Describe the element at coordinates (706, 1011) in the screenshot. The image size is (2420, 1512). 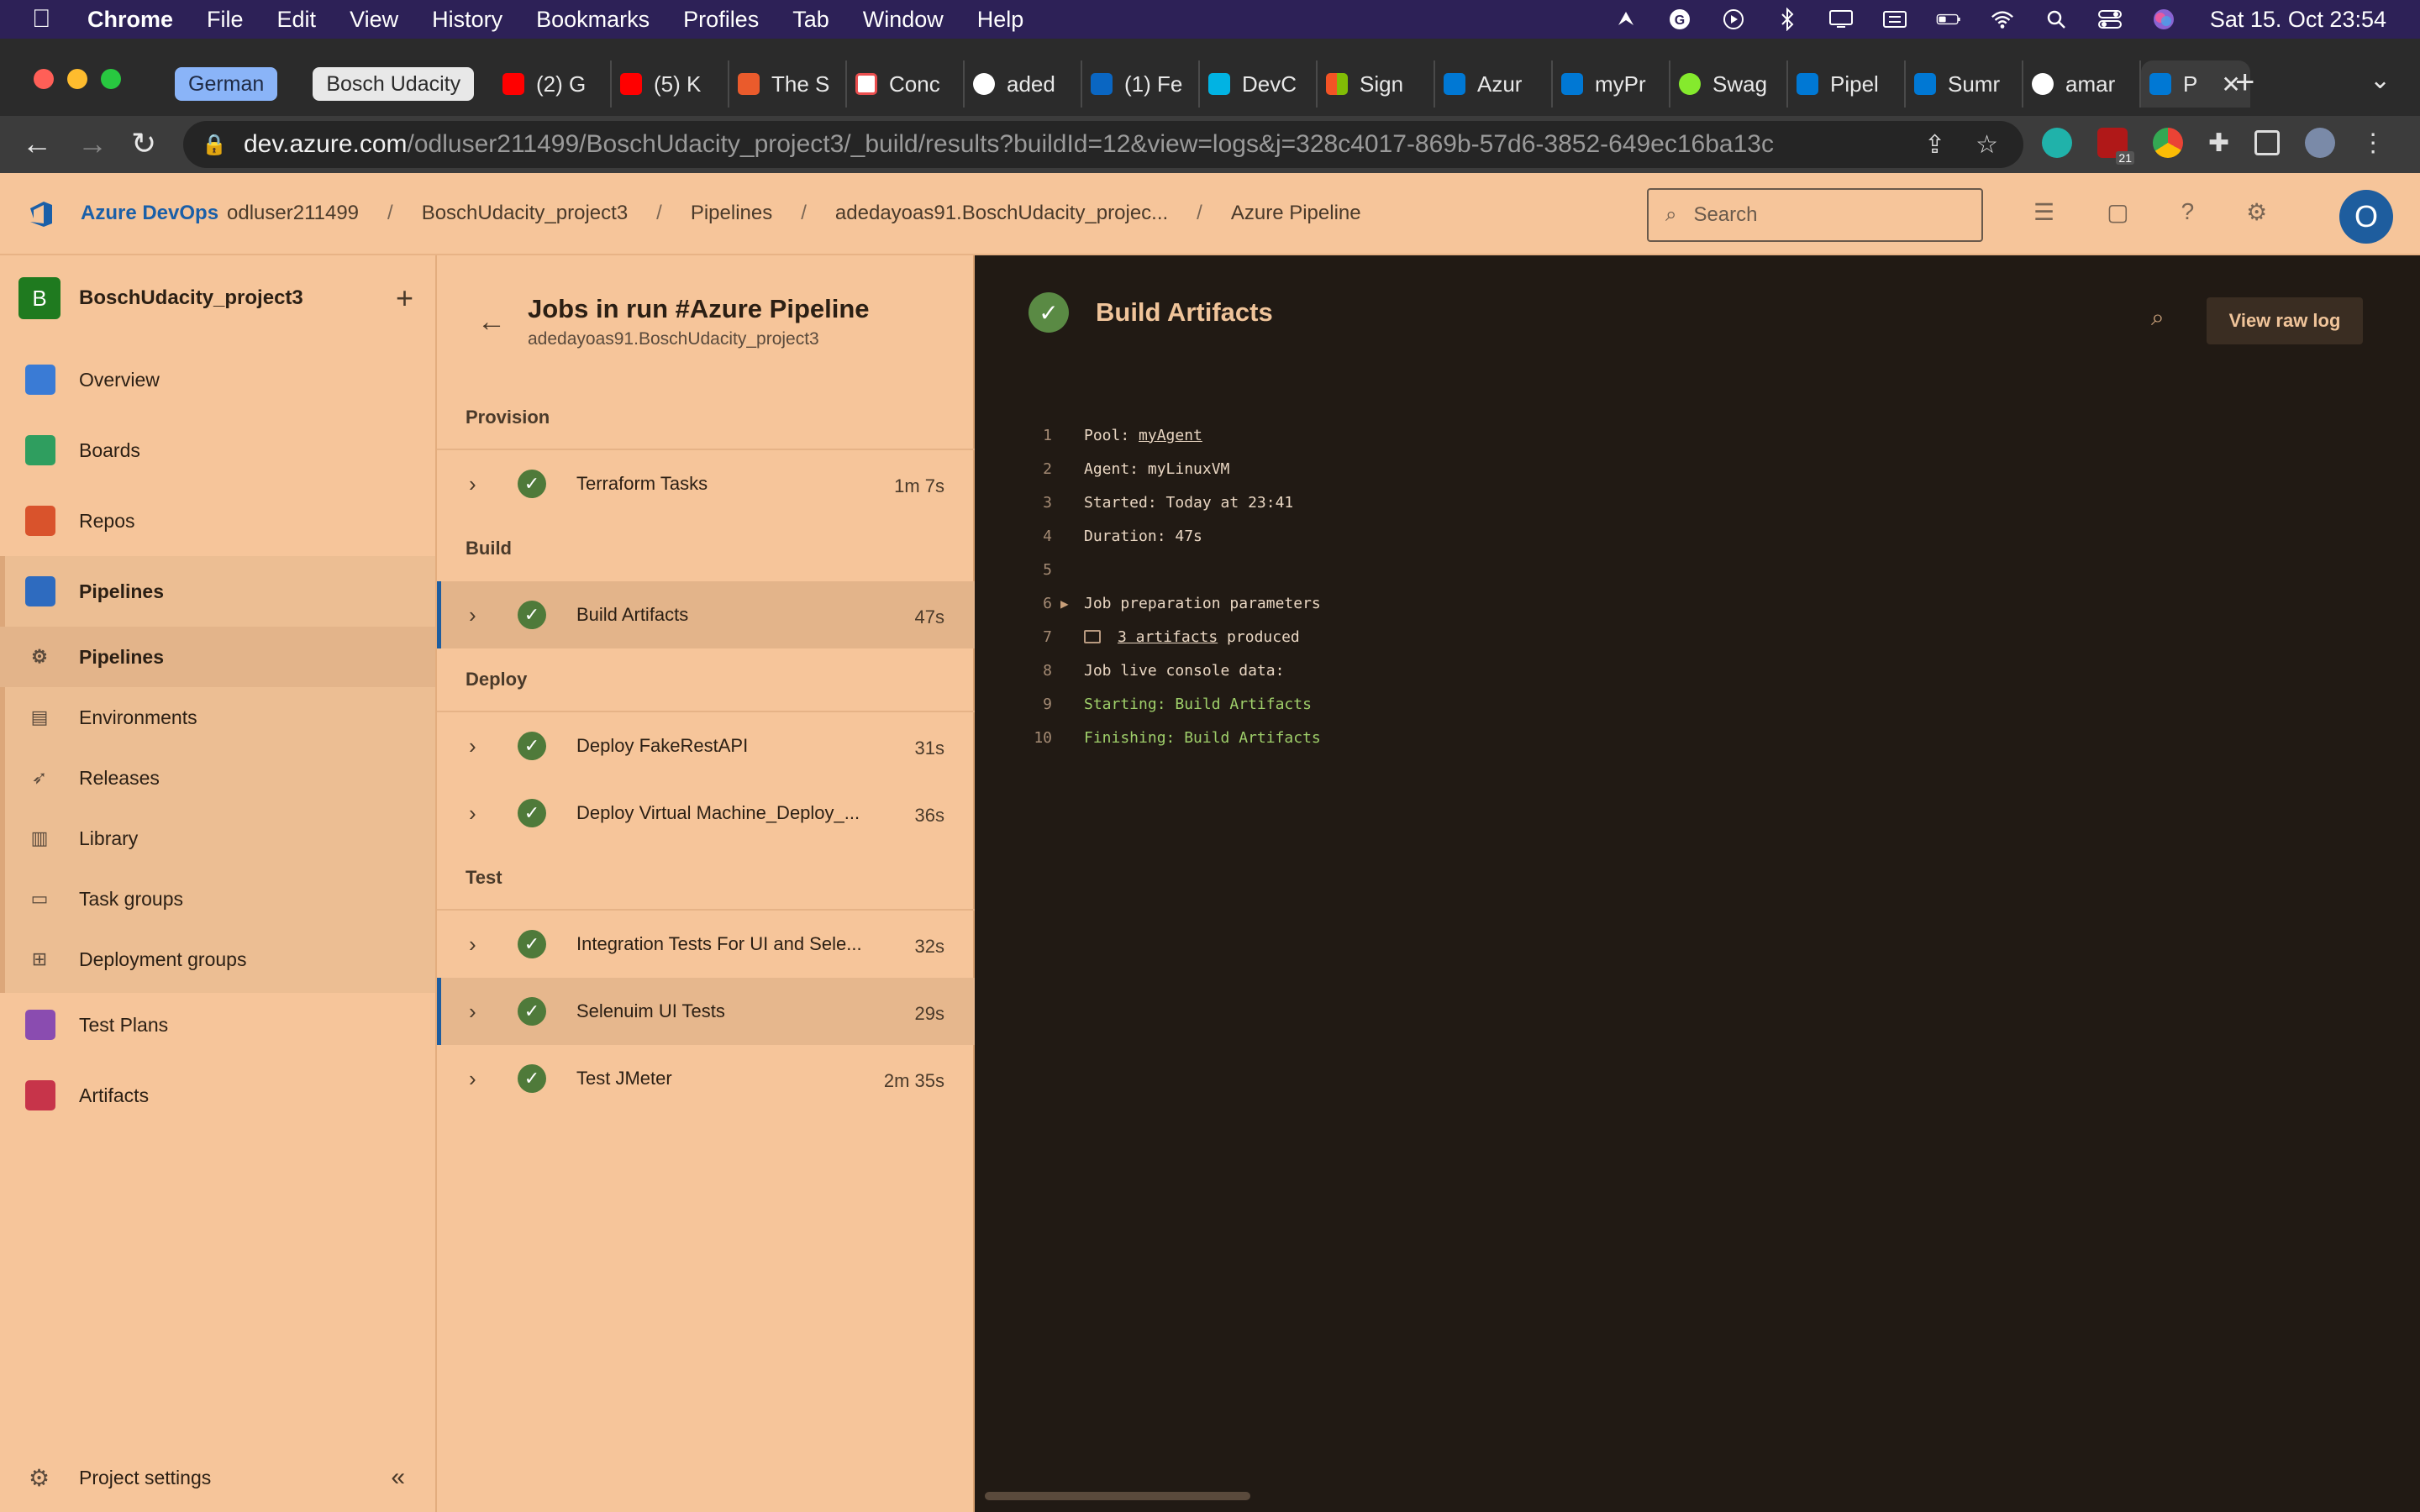
I see `job-row-selenium-ui-tests: › ✓ Selenuim UI Tests 29s` at that location.